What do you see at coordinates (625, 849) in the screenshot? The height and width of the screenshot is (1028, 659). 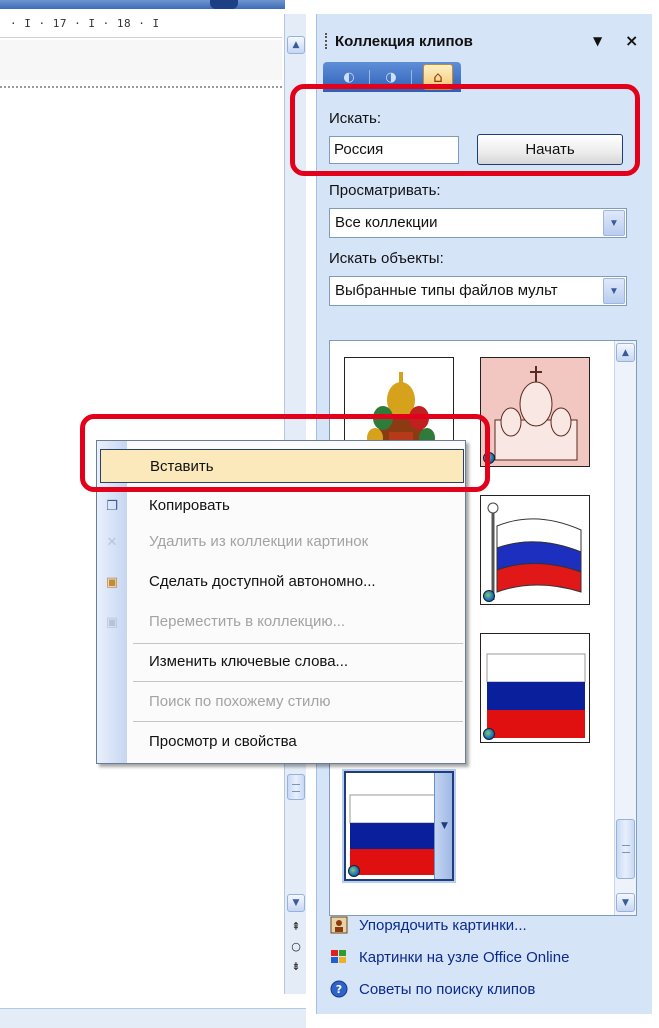 I see `gallery-scroll-thumb` at bounding box center [625, 849].